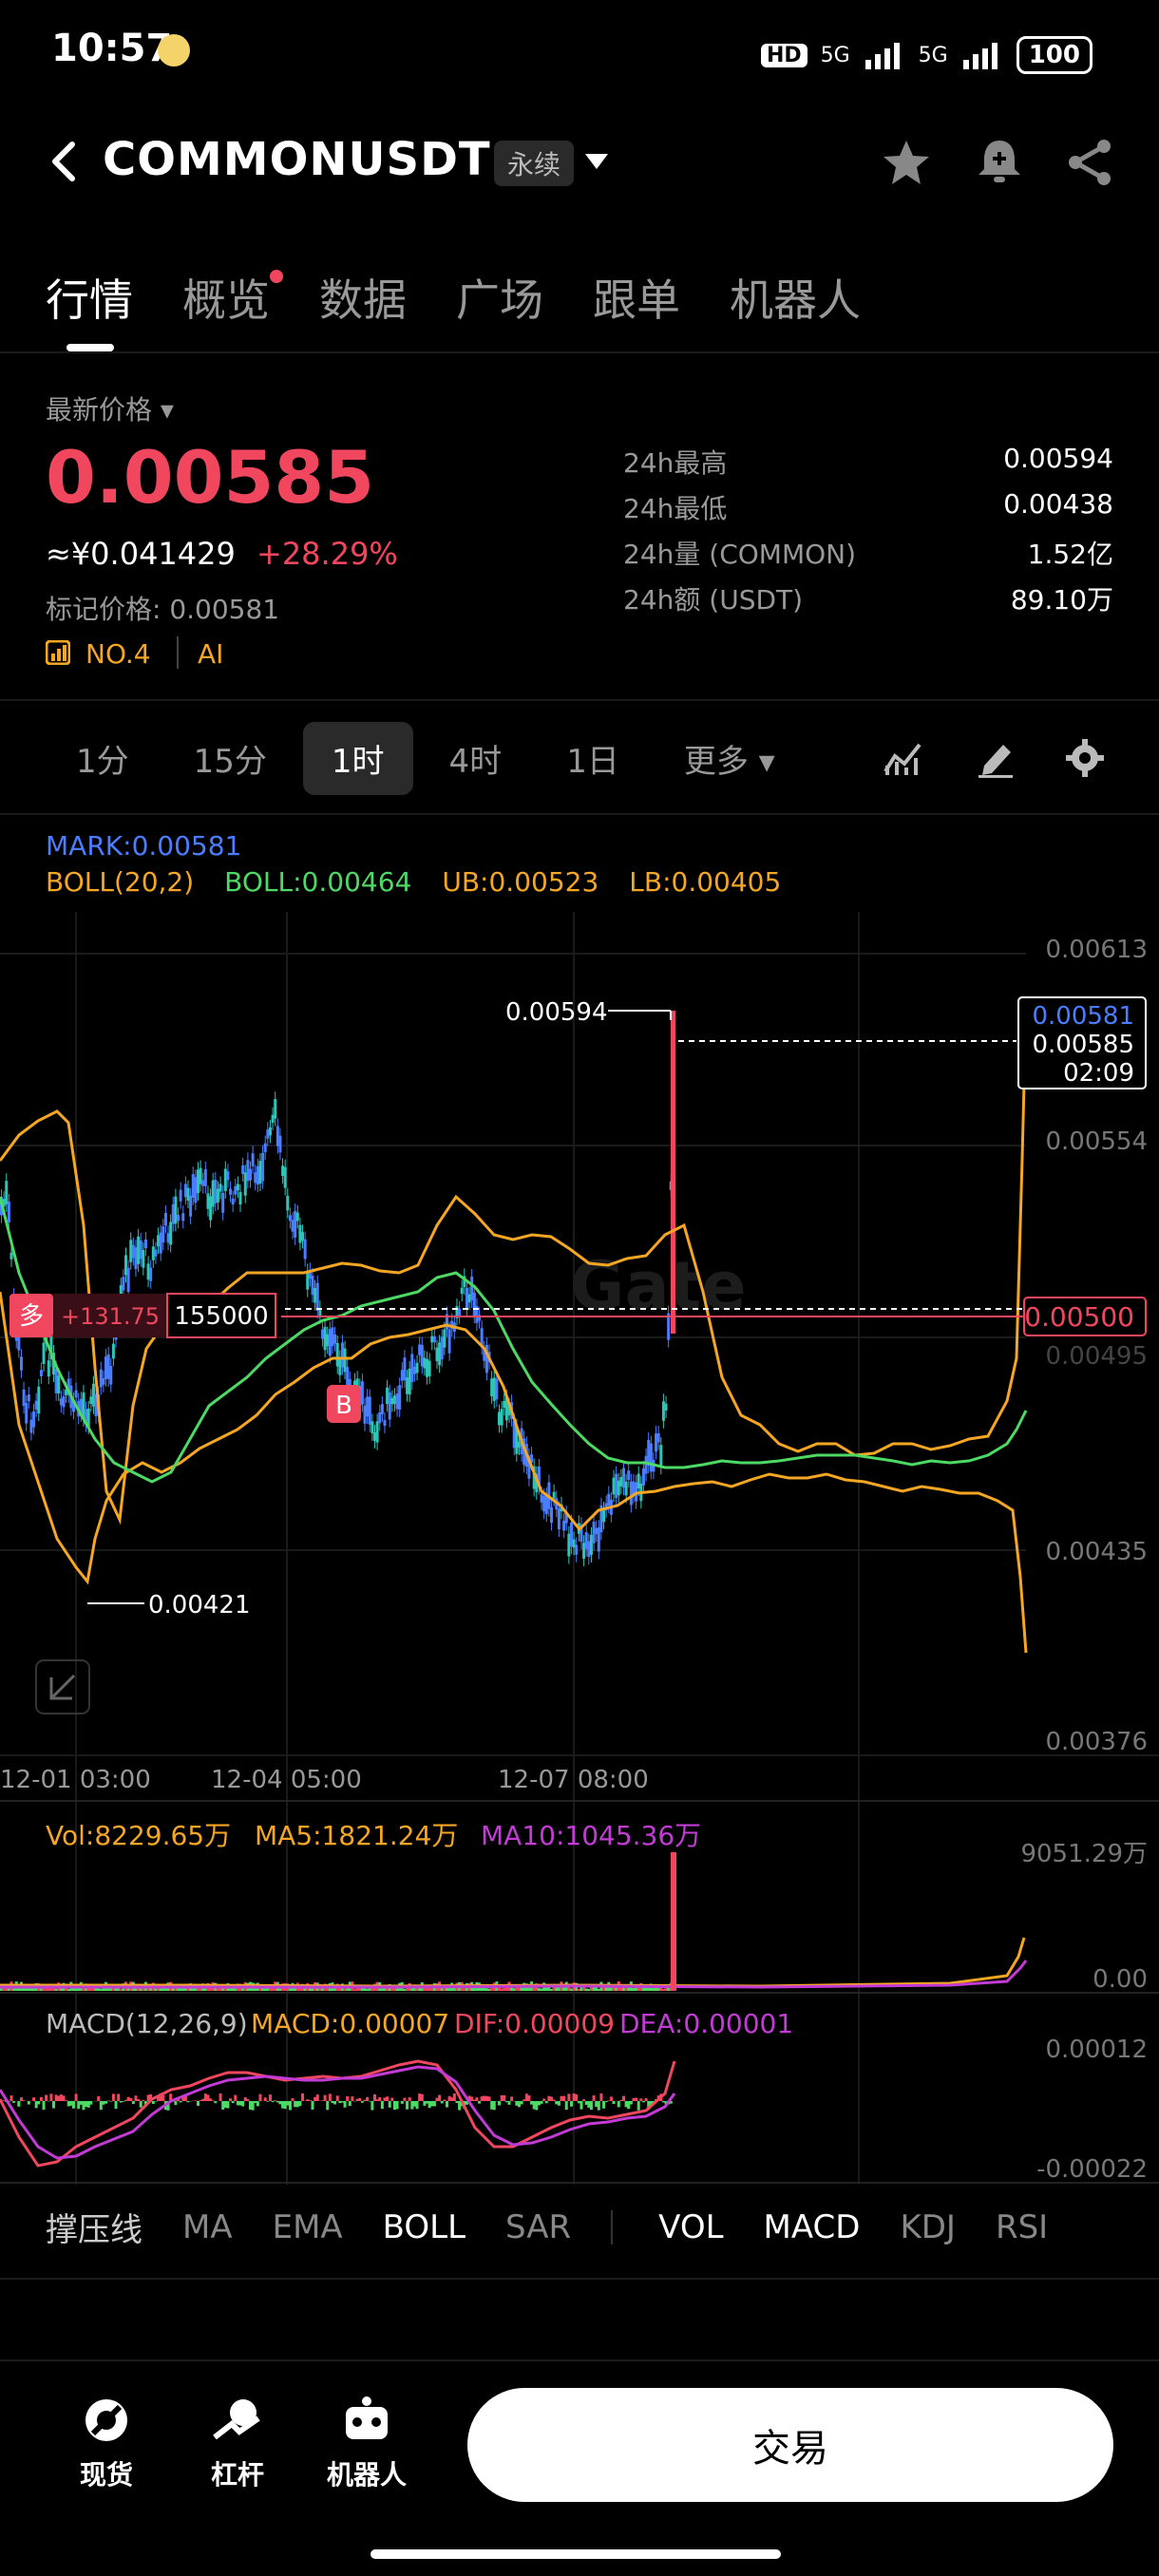 The width and height of the screenshot is (1159, 2576). Describe the element at coordinates (730, 758) in the screenshot. I see `interval-more: 更多 ▾` at that location.